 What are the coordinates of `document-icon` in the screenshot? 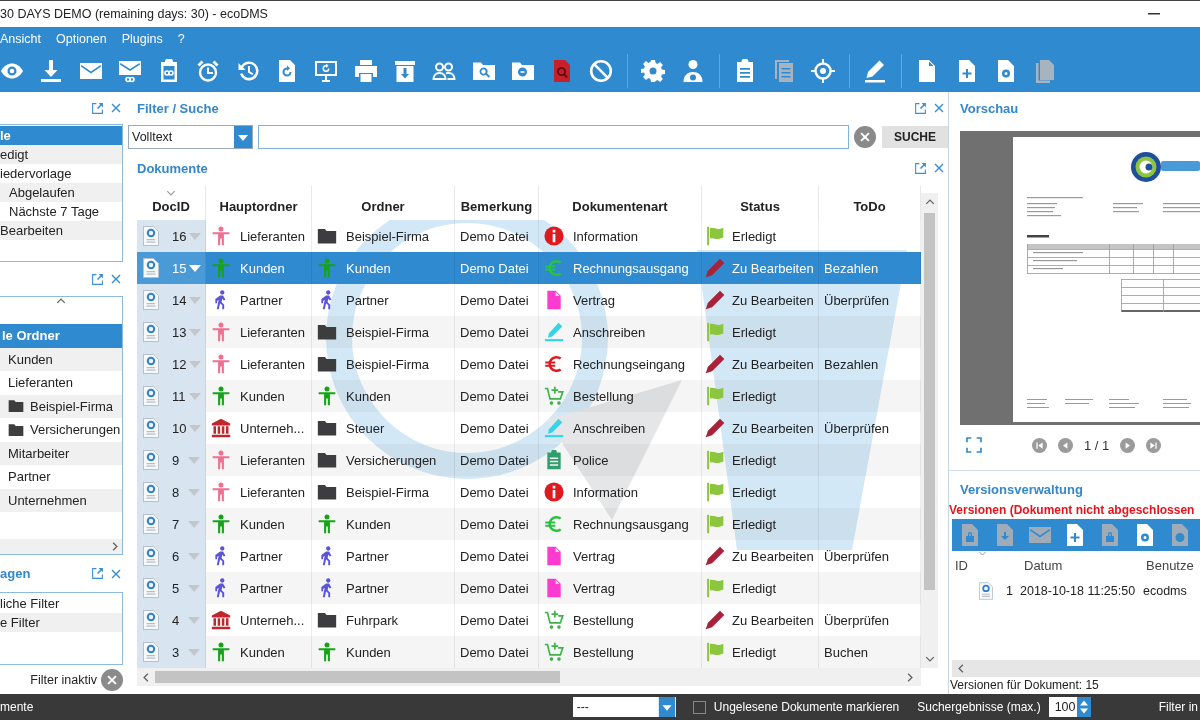 It's located at (554, 556).